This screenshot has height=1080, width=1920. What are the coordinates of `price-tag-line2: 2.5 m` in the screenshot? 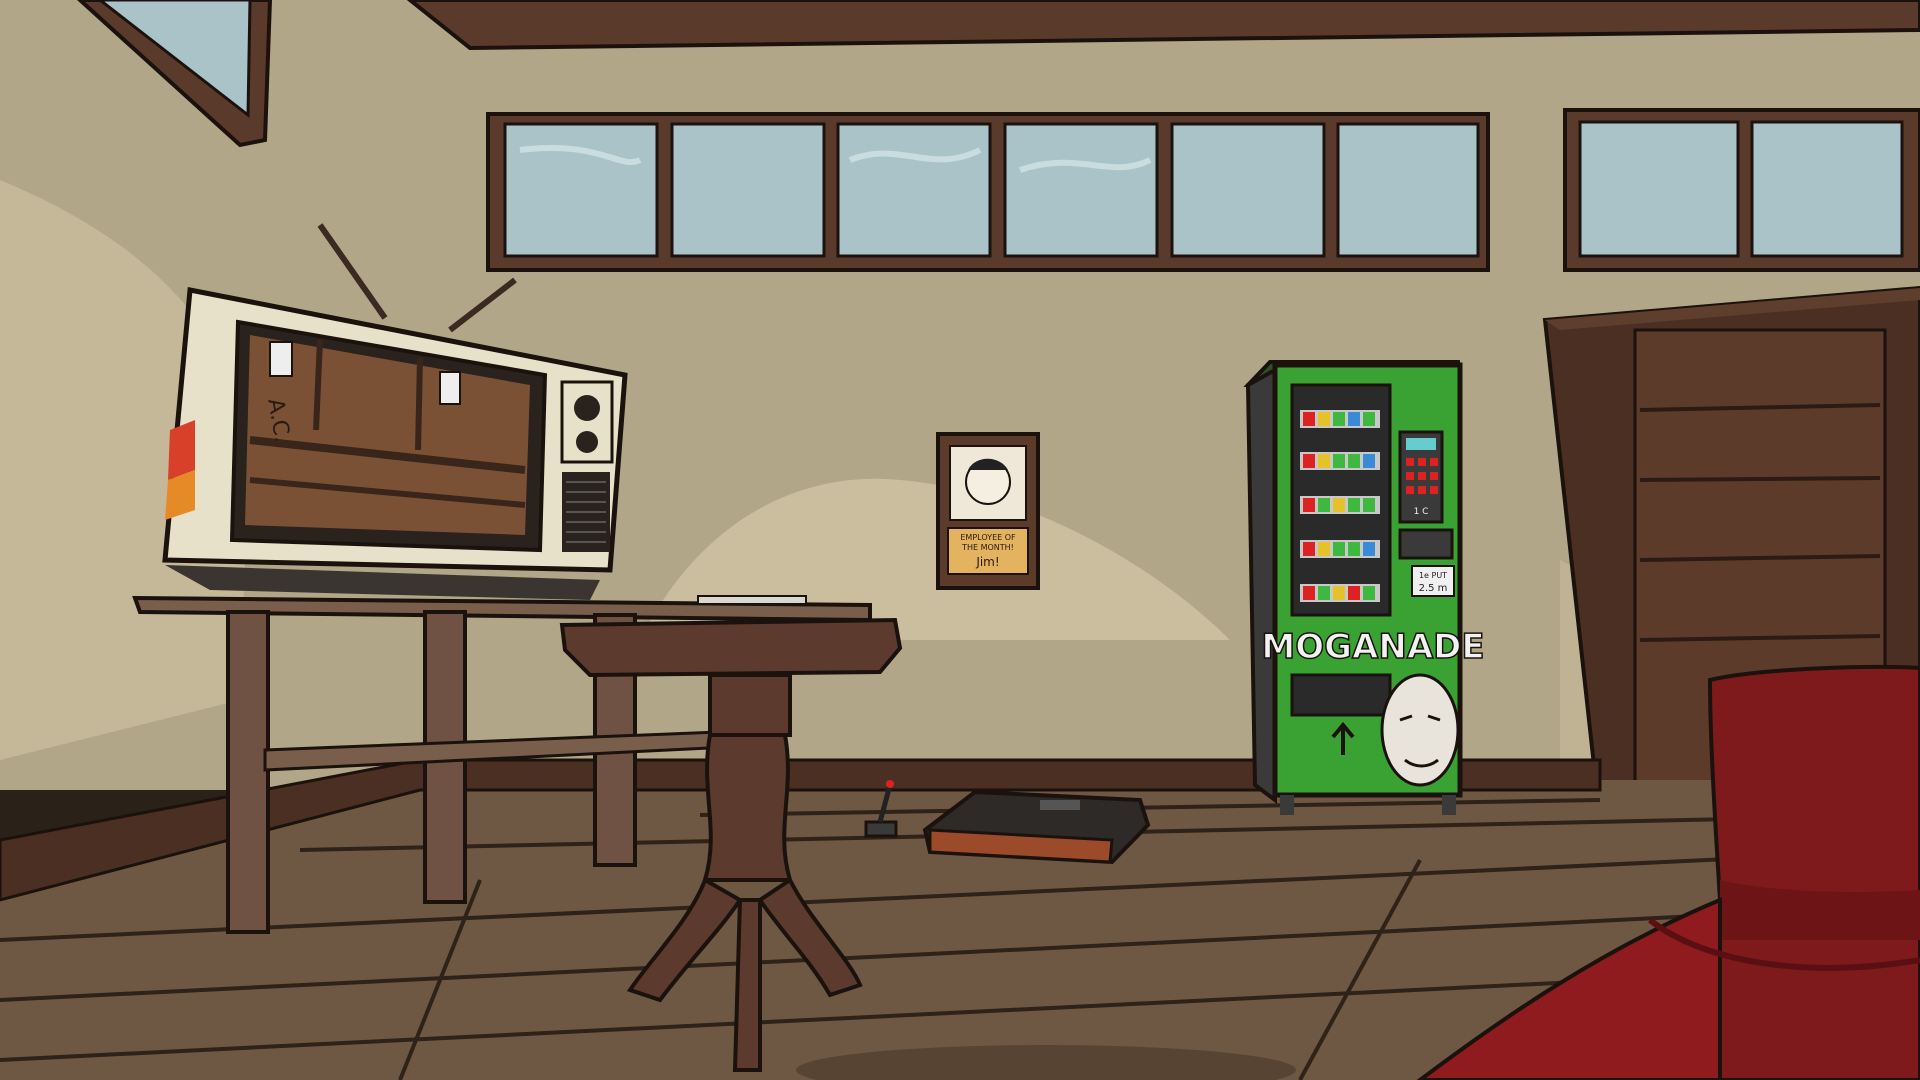 It's located at (1433, 588).